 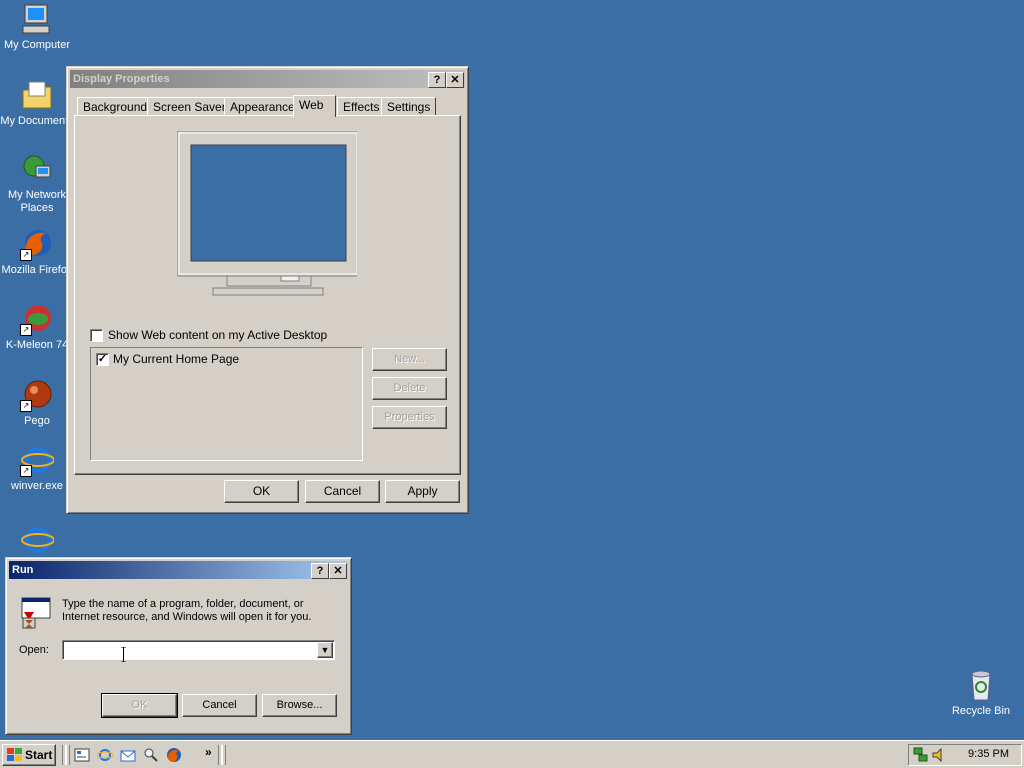 What do you see at coordinates (37, 270) in the screenshot?
I see `desktop-icon-label: Mozilla Firefox` at bounding box center [37, 270].